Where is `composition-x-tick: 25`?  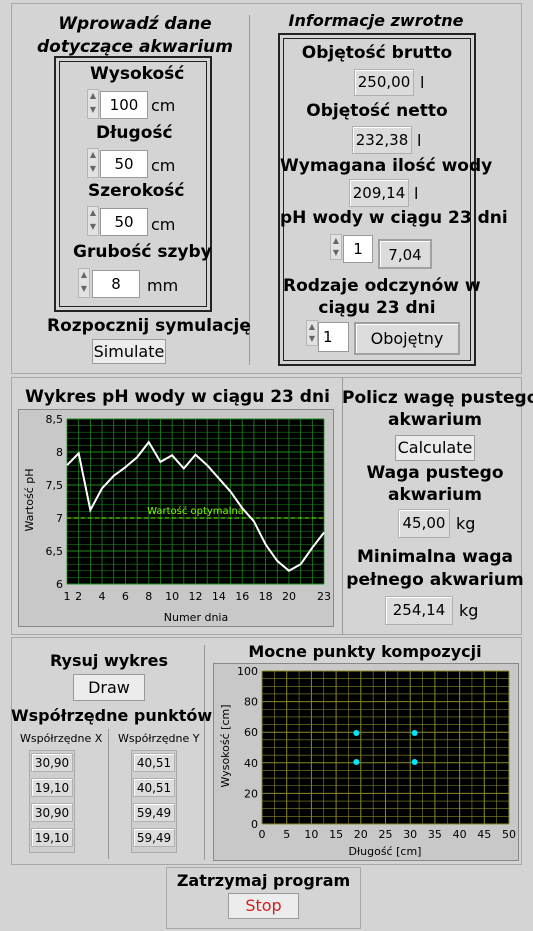 composition-x-tick: 25 is located at coordinates (386, 834).